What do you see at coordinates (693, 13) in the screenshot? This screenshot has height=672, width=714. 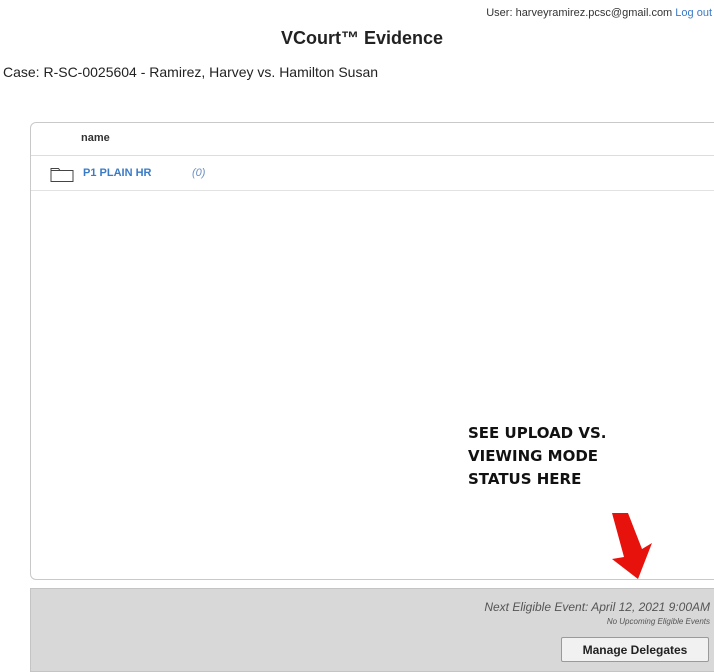 I see `logout-link: Log out` at bounding box center [693, 13].